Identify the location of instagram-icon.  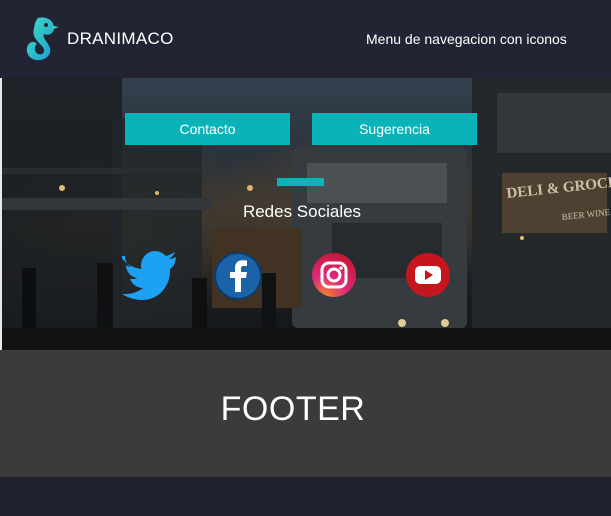
(334, 275).